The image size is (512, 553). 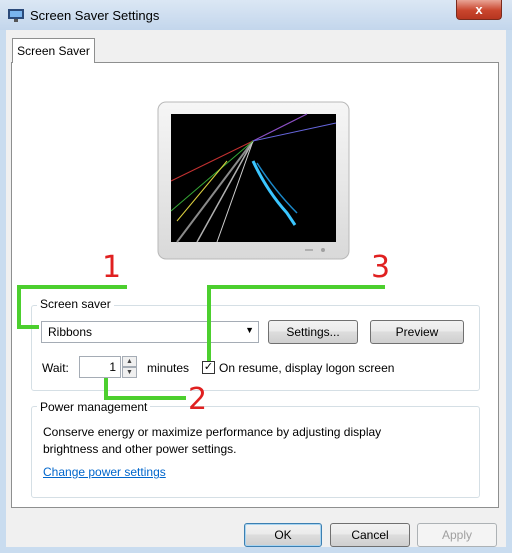 I want to click on annotation-1-line-vertical, so click(x=19, y=307).